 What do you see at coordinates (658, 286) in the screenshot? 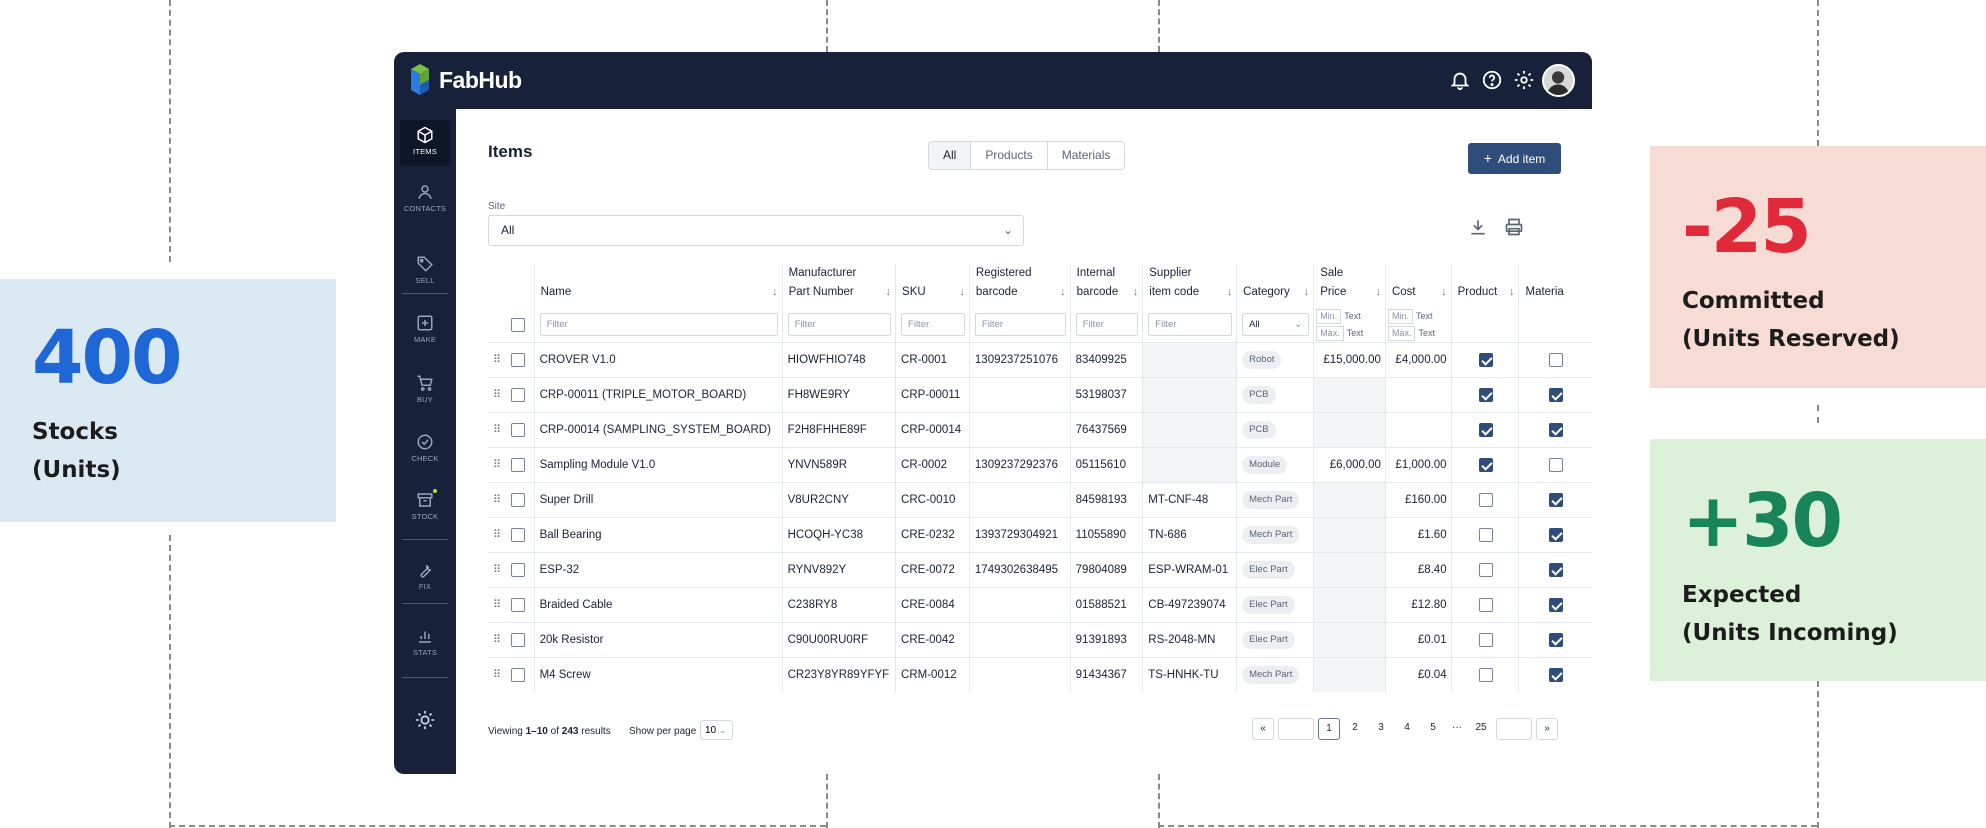
I see `column-header-name: Name ↓` at bounding box center [658, 286].